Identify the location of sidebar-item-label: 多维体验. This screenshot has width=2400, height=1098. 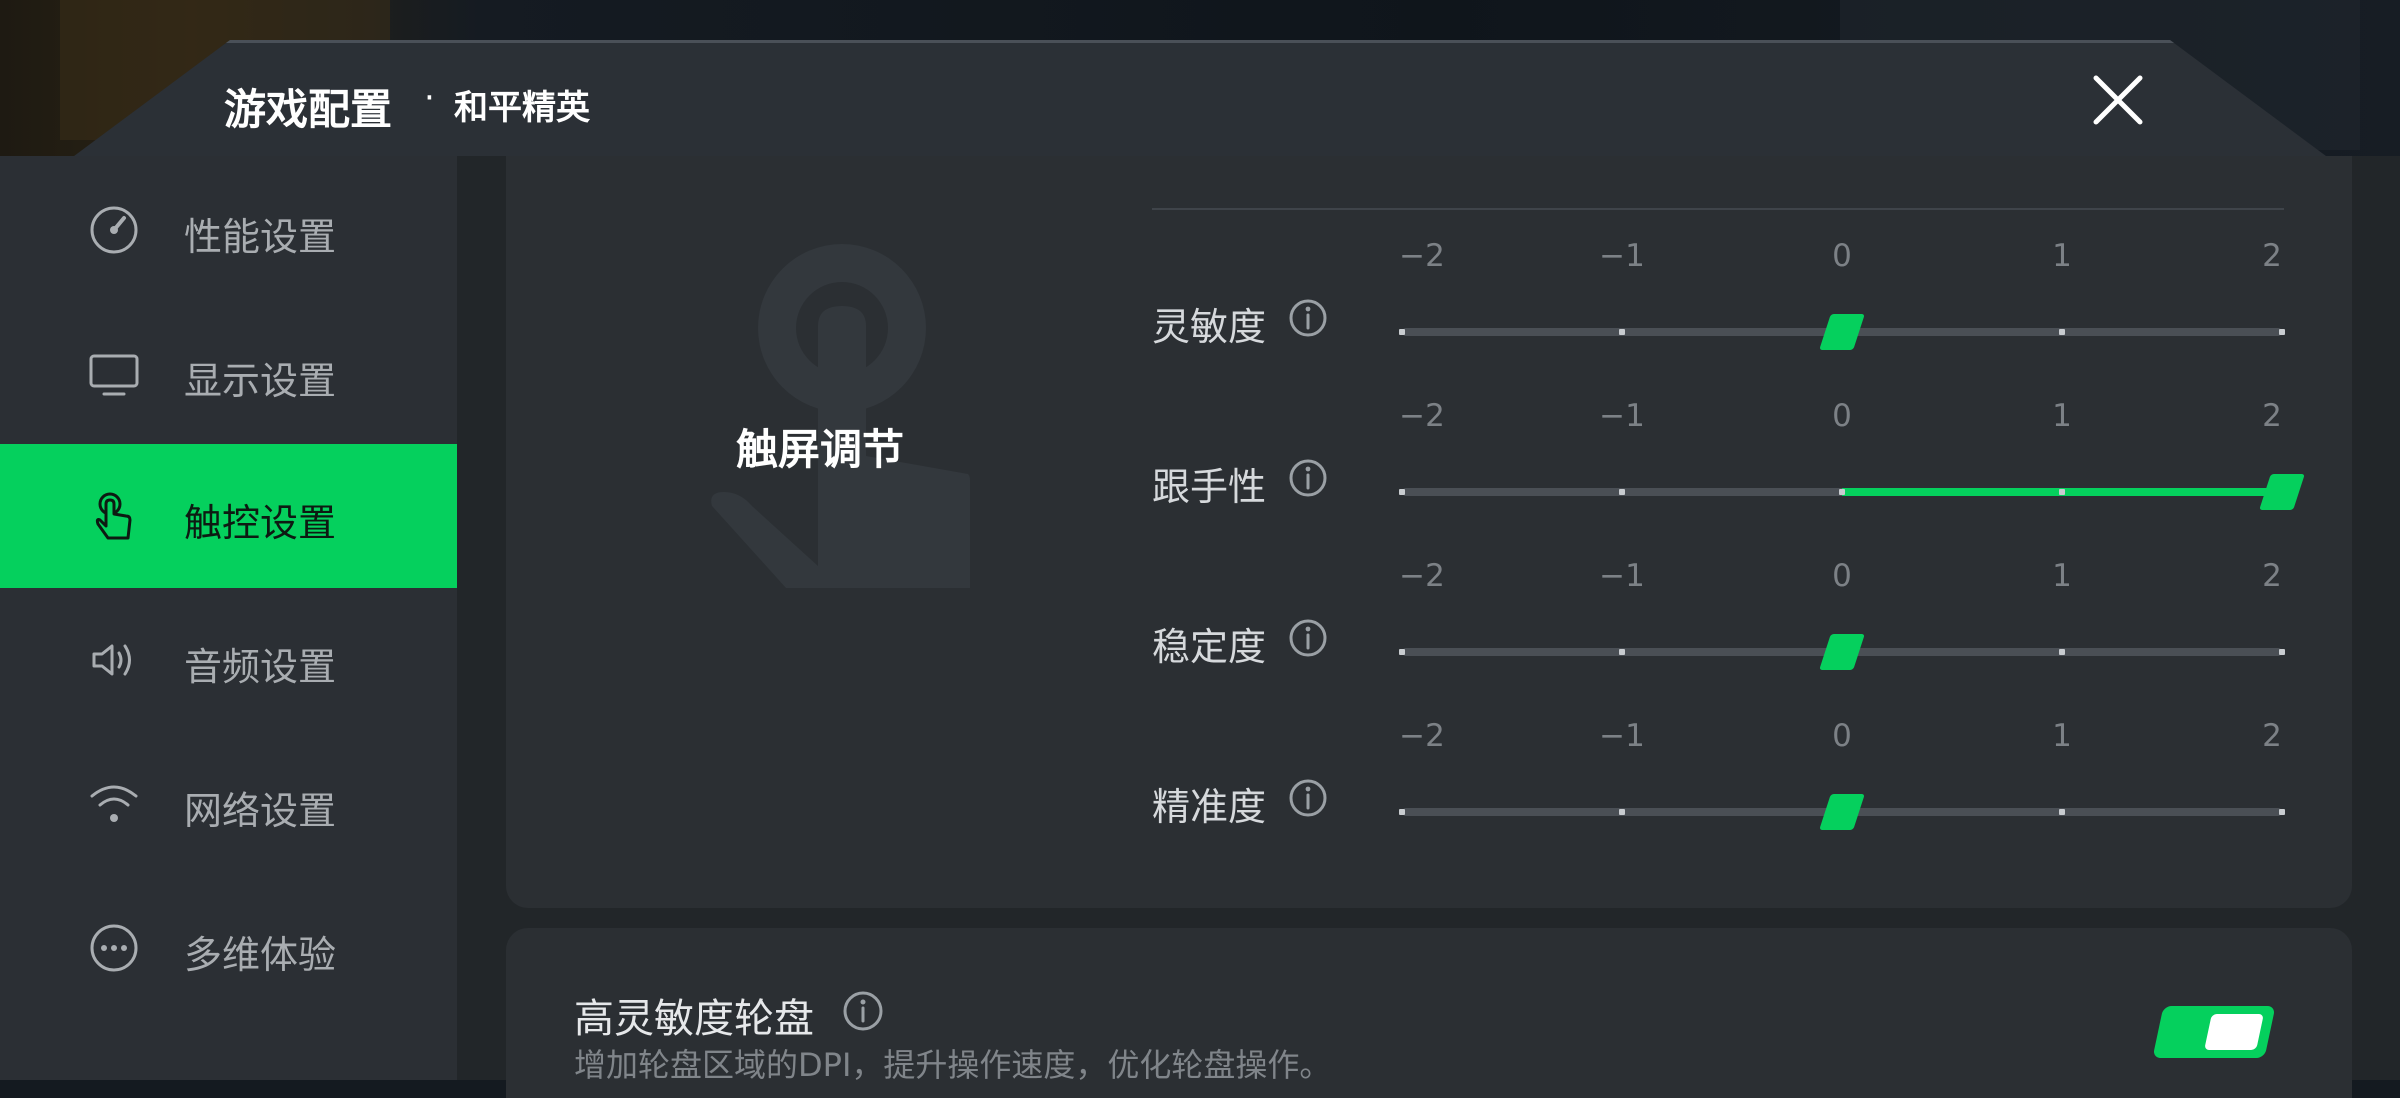
(260, 955).